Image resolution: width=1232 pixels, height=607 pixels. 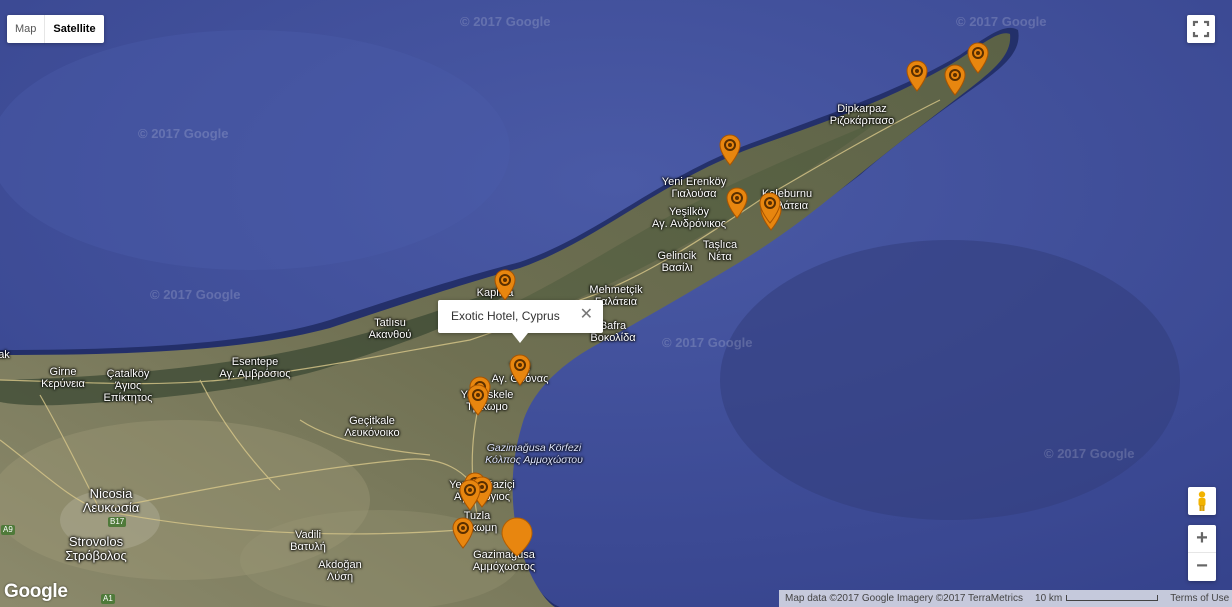 I want to click on map-type-satellite-button: Satellite, so click(x=74, y=29).